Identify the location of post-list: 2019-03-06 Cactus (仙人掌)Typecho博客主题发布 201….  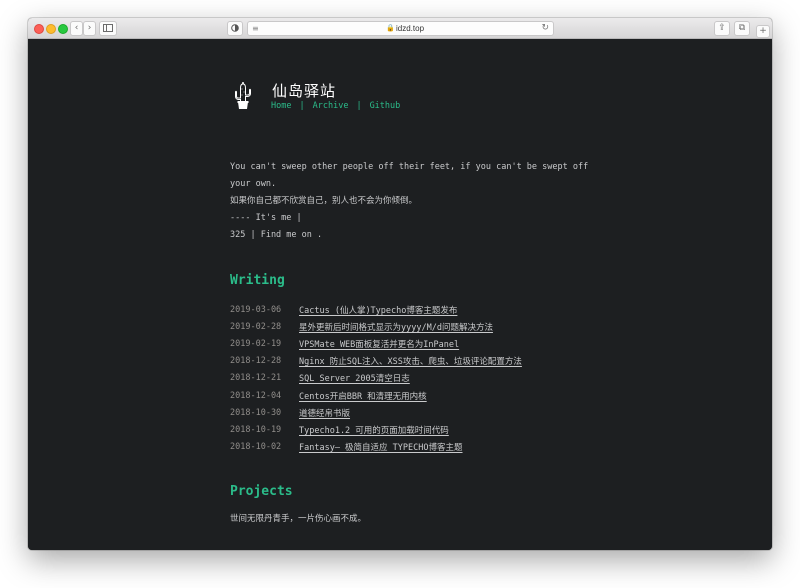
(376, 378).